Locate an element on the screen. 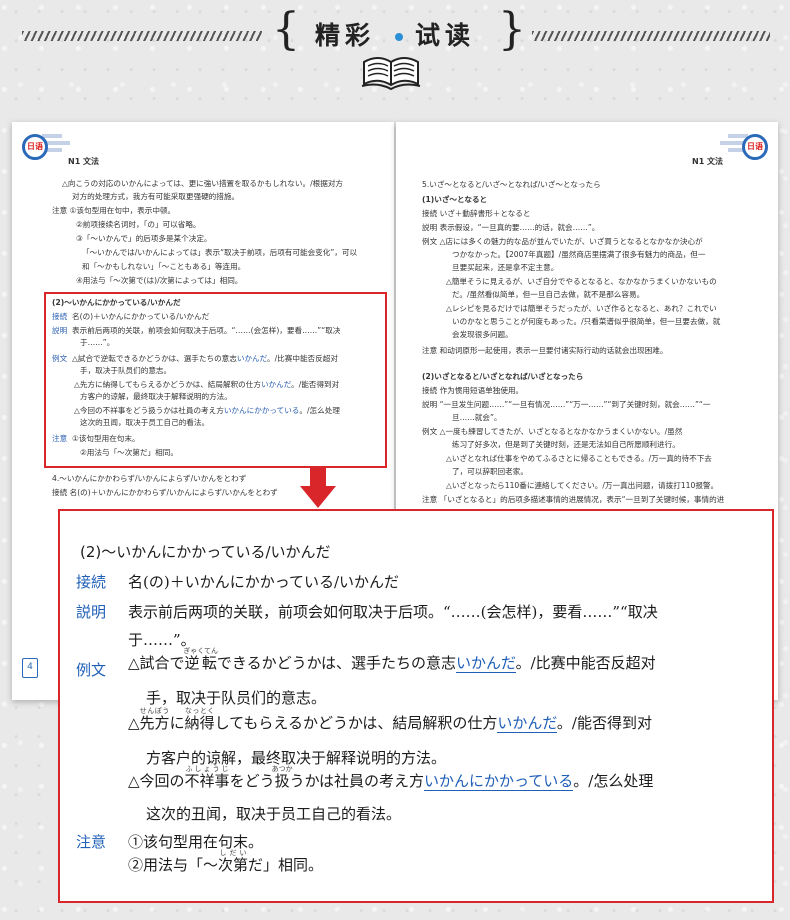  text-line: 接続 名(の)＋いかんにかかわらず/いかんによらず/いかんをとわず is located at coordinates (165, 492).